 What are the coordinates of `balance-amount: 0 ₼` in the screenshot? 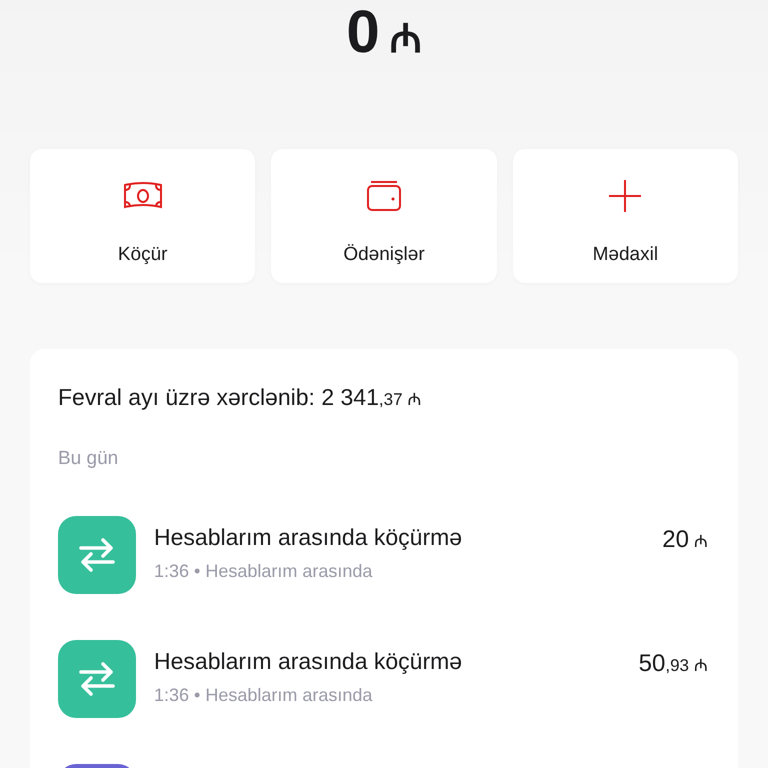 It's located at (384, 34).